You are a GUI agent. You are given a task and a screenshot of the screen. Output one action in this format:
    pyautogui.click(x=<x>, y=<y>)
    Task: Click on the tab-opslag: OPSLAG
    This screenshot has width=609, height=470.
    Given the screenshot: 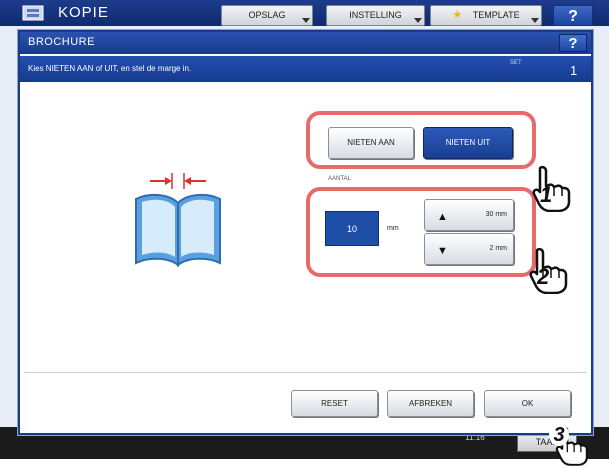 What is the action you would take?
    pyautogui.click(x=267, y=15)
    